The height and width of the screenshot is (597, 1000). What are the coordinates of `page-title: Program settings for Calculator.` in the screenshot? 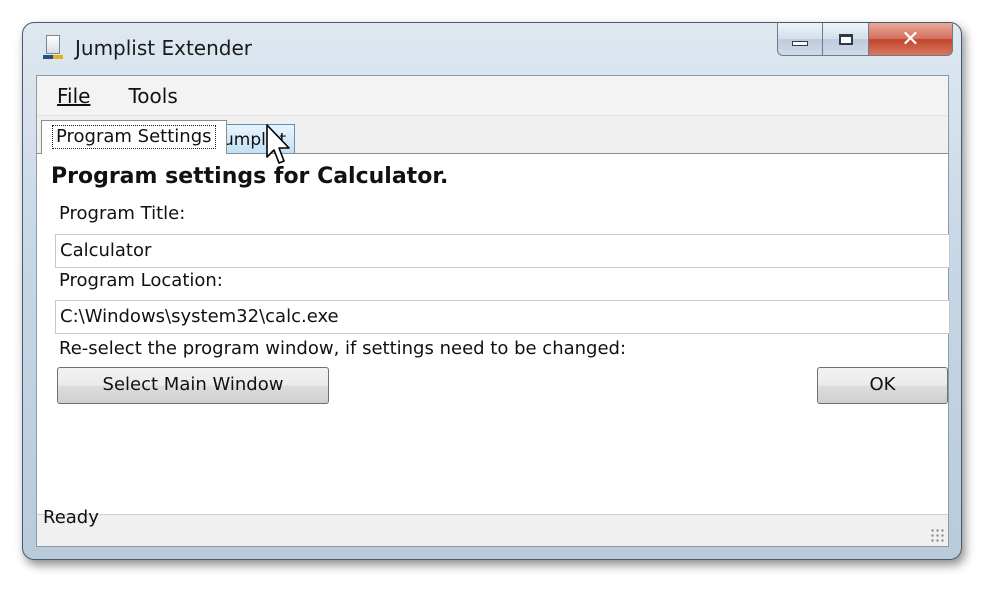 It's located at (250, 176).